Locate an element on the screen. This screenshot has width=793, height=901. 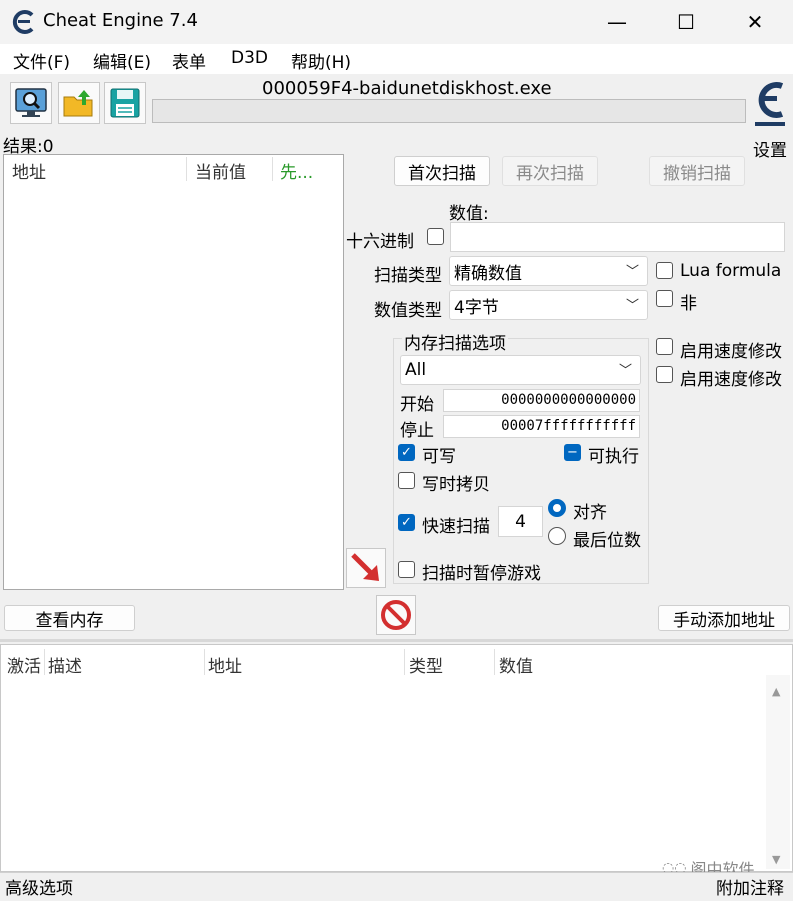
value-input is located at coordinates (617, 237).